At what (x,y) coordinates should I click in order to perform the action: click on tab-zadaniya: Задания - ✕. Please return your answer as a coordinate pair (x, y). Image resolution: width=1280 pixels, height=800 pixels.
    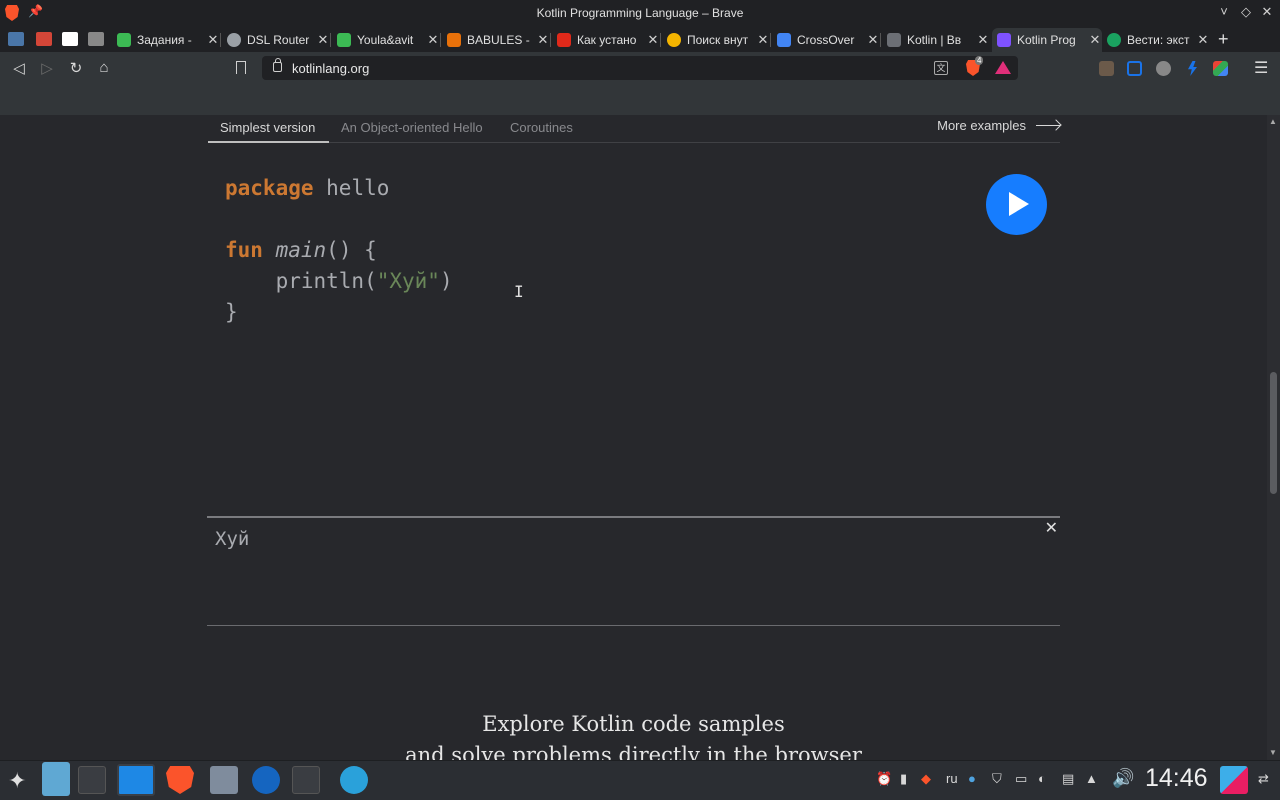
    Looking at the image, I should click on (166, 40).